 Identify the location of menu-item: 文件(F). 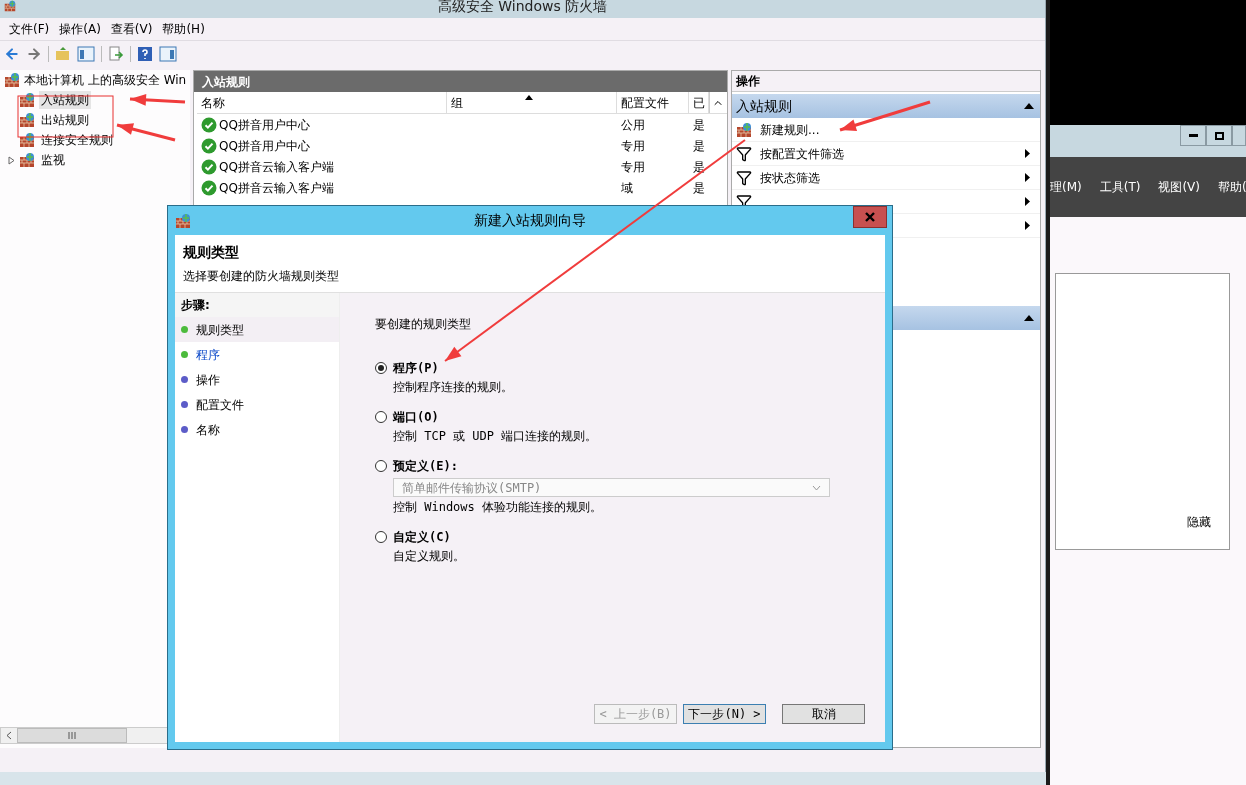
(29, 29).